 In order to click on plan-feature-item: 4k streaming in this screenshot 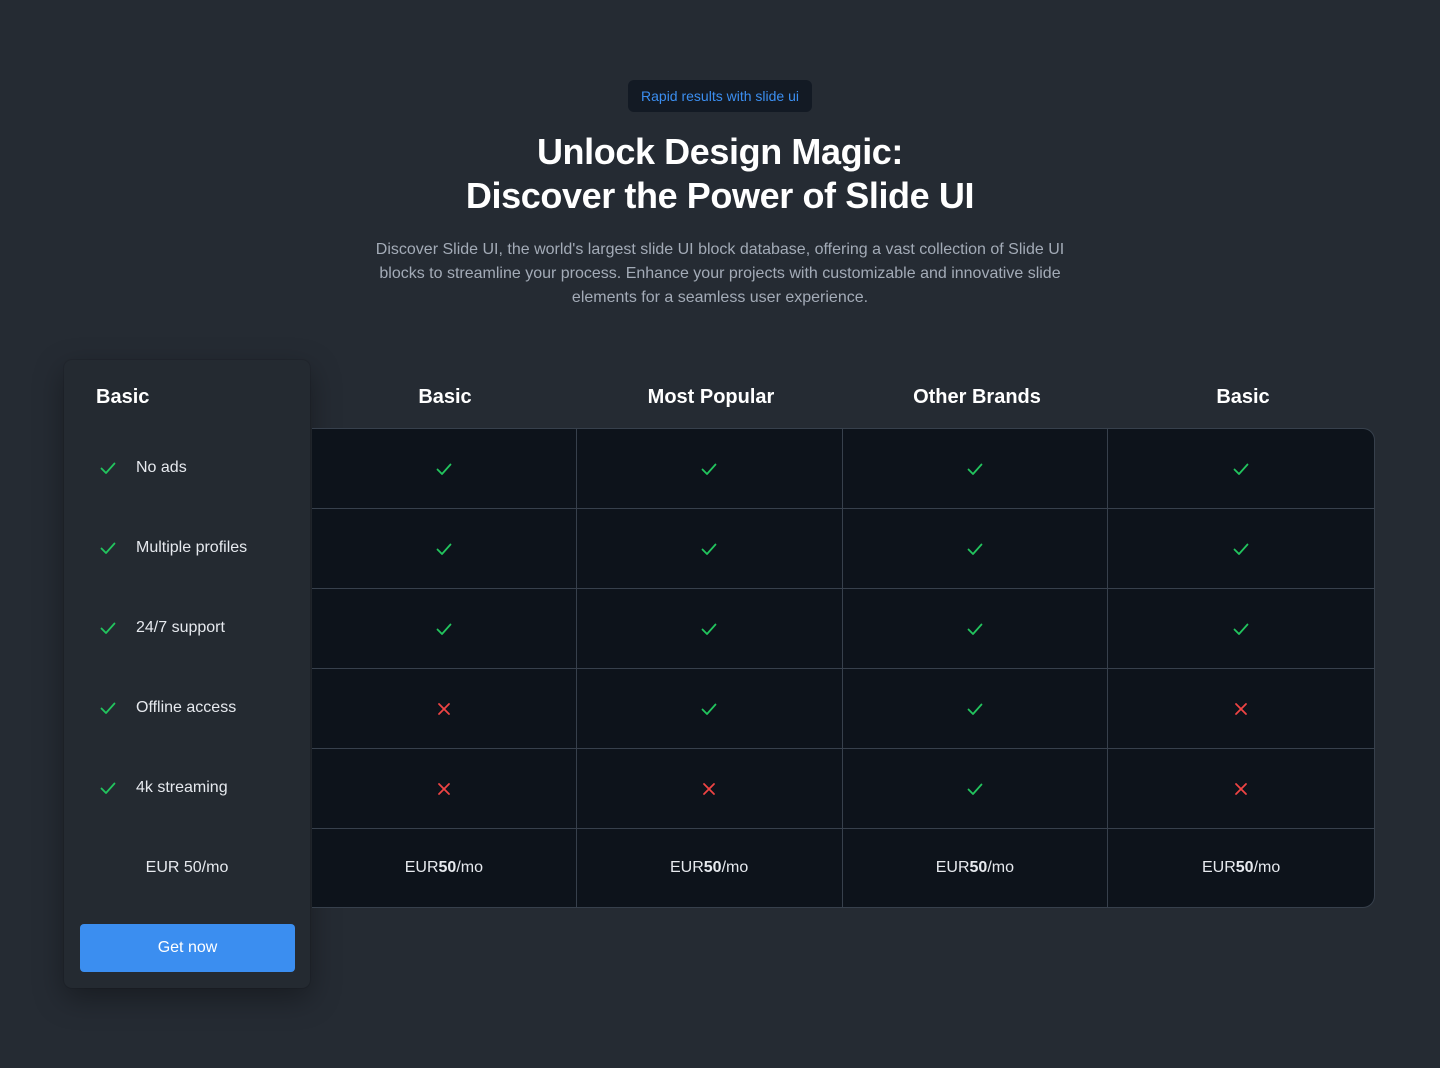, I will do `click(163, 788)`.